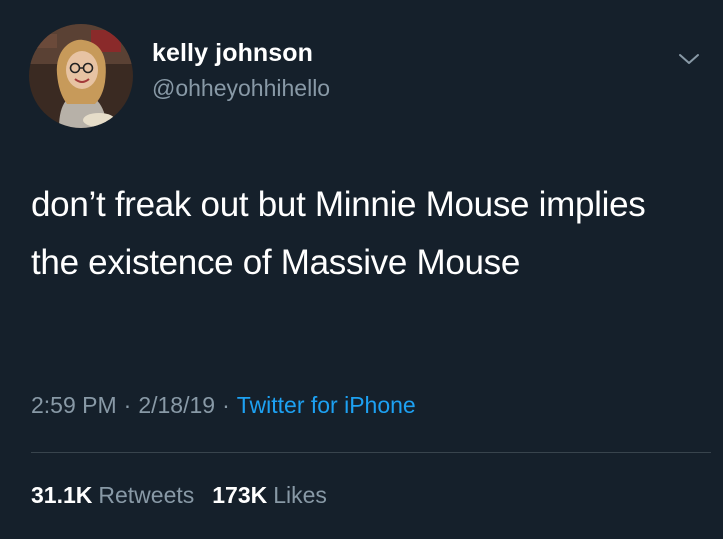  What do you see at coordinates (241, 70) in the screenshot?
I see `user-info: kelly johnson @ohheyohhihello` at bounding box center [241, 70].